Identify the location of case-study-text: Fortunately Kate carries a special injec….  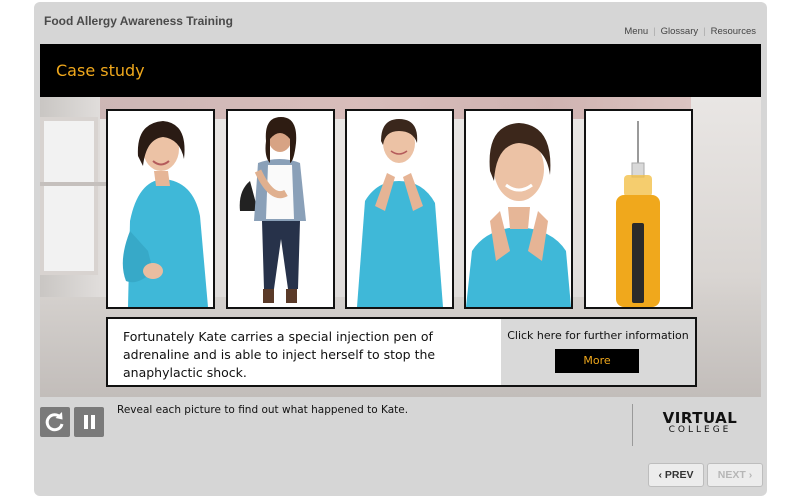
(279, 354).